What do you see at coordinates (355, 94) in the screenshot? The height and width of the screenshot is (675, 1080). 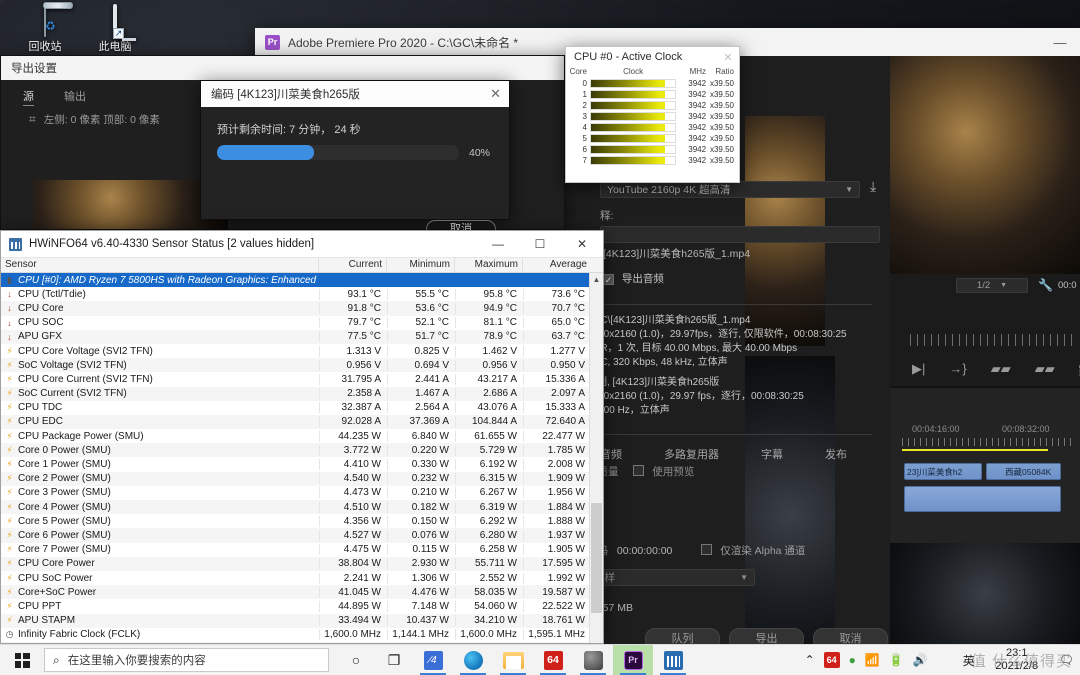 I see `encoding-dialog-titlebar: 编码 [4K123]川菜美食h265版 ✕` at bounding box center [355, 94].